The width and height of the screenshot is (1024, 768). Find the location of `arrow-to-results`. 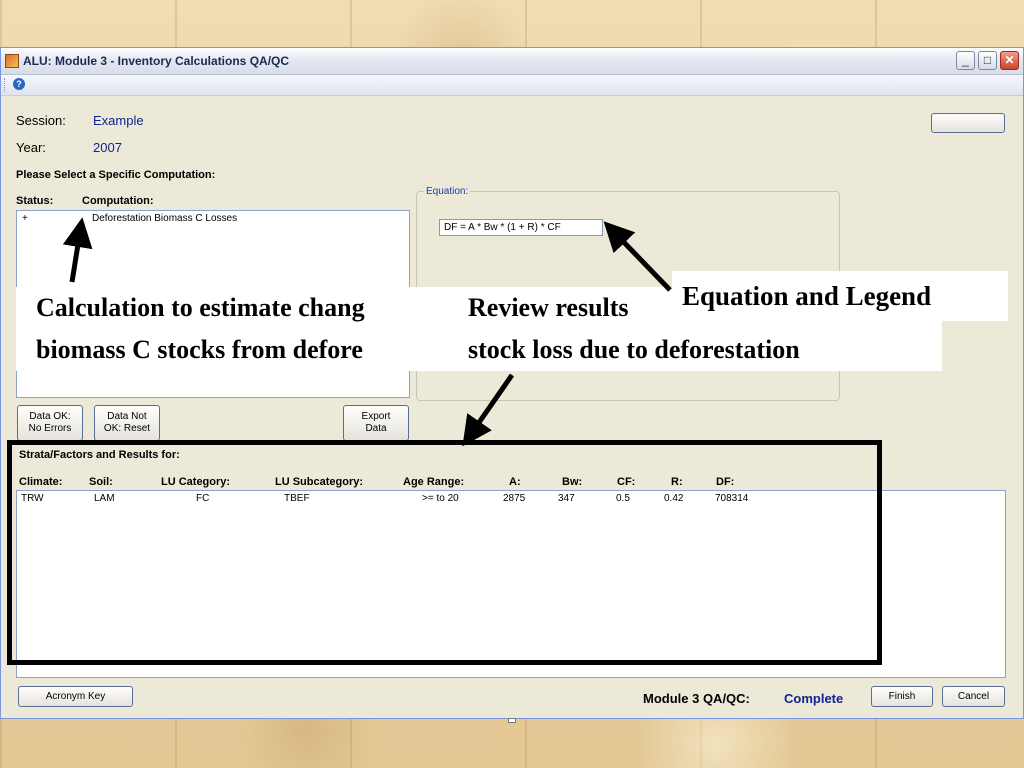

arrow-to-results is located at coordinates (488, 410).